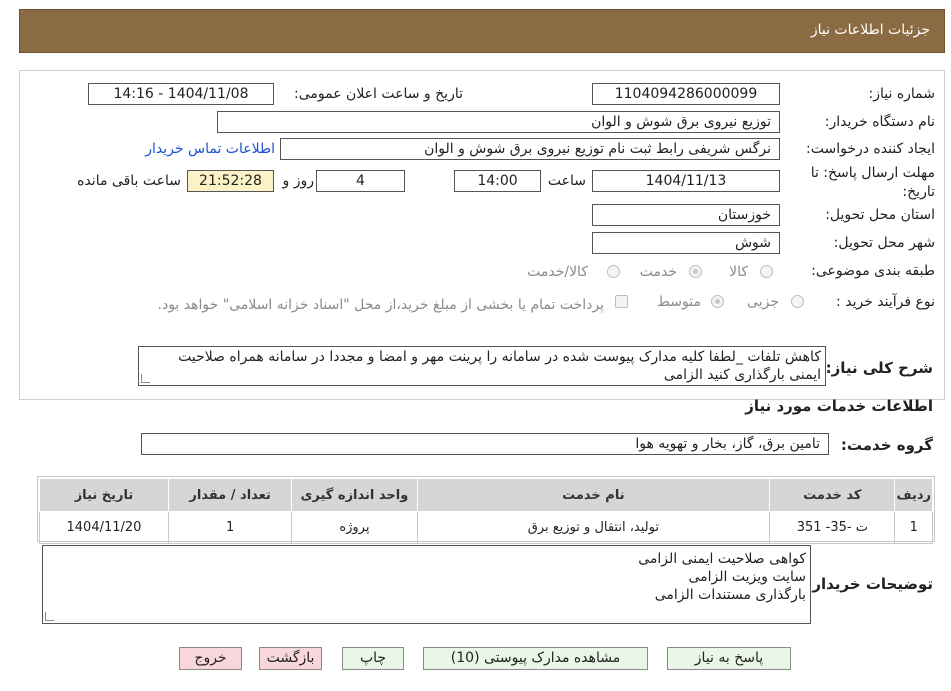 The image size is (951, 691). I want to click on creator-label: ایجاد کننده درخواست:, so click(870, 149).